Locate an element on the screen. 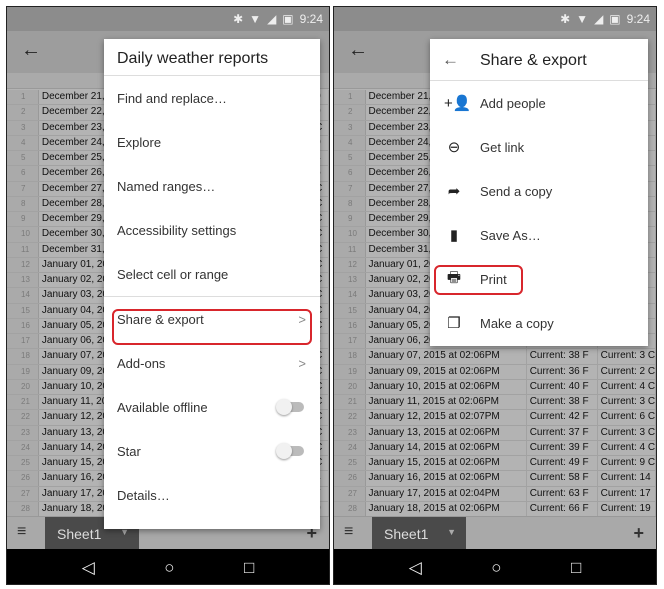  cell-date: January 16, 2015 at 02:06PM is located at coordinates (446, 478).